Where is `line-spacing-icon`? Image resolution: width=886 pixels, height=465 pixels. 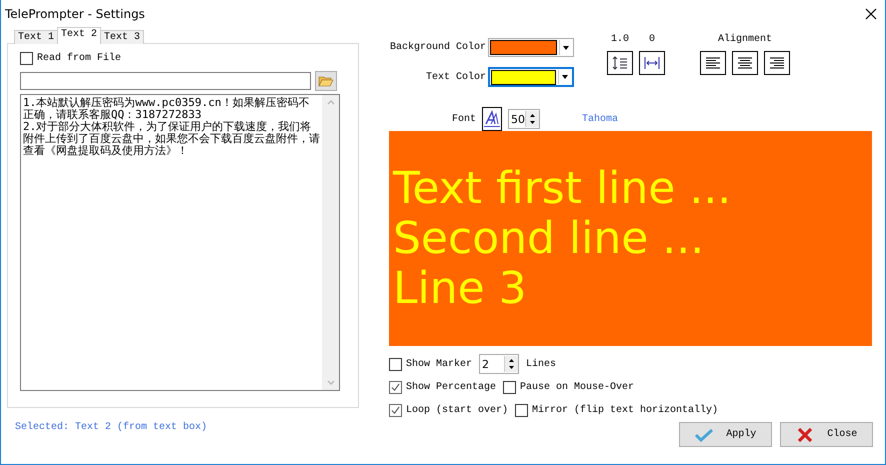 line-spacing-icon is located at coordinates (620, 63).